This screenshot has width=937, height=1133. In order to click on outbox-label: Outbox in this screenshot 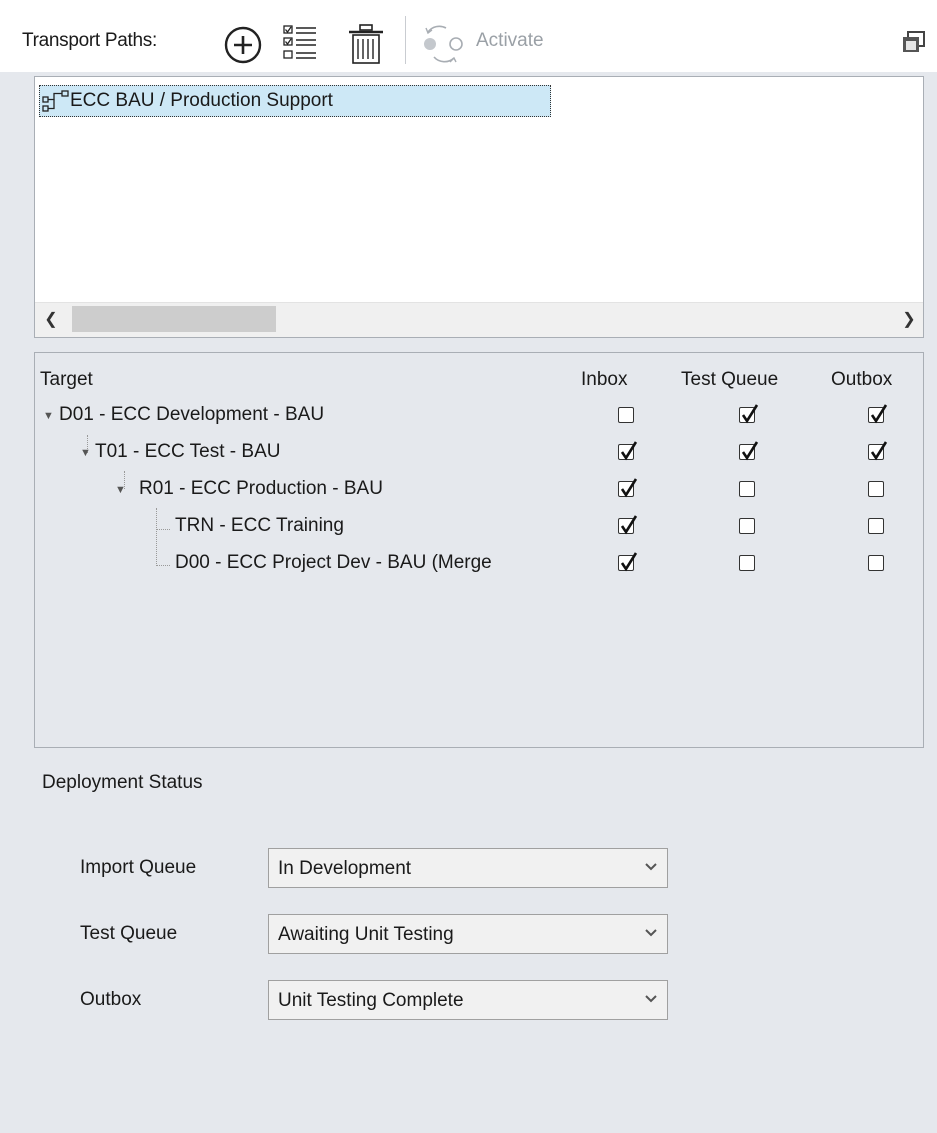, I will do `click(111, 999)`.